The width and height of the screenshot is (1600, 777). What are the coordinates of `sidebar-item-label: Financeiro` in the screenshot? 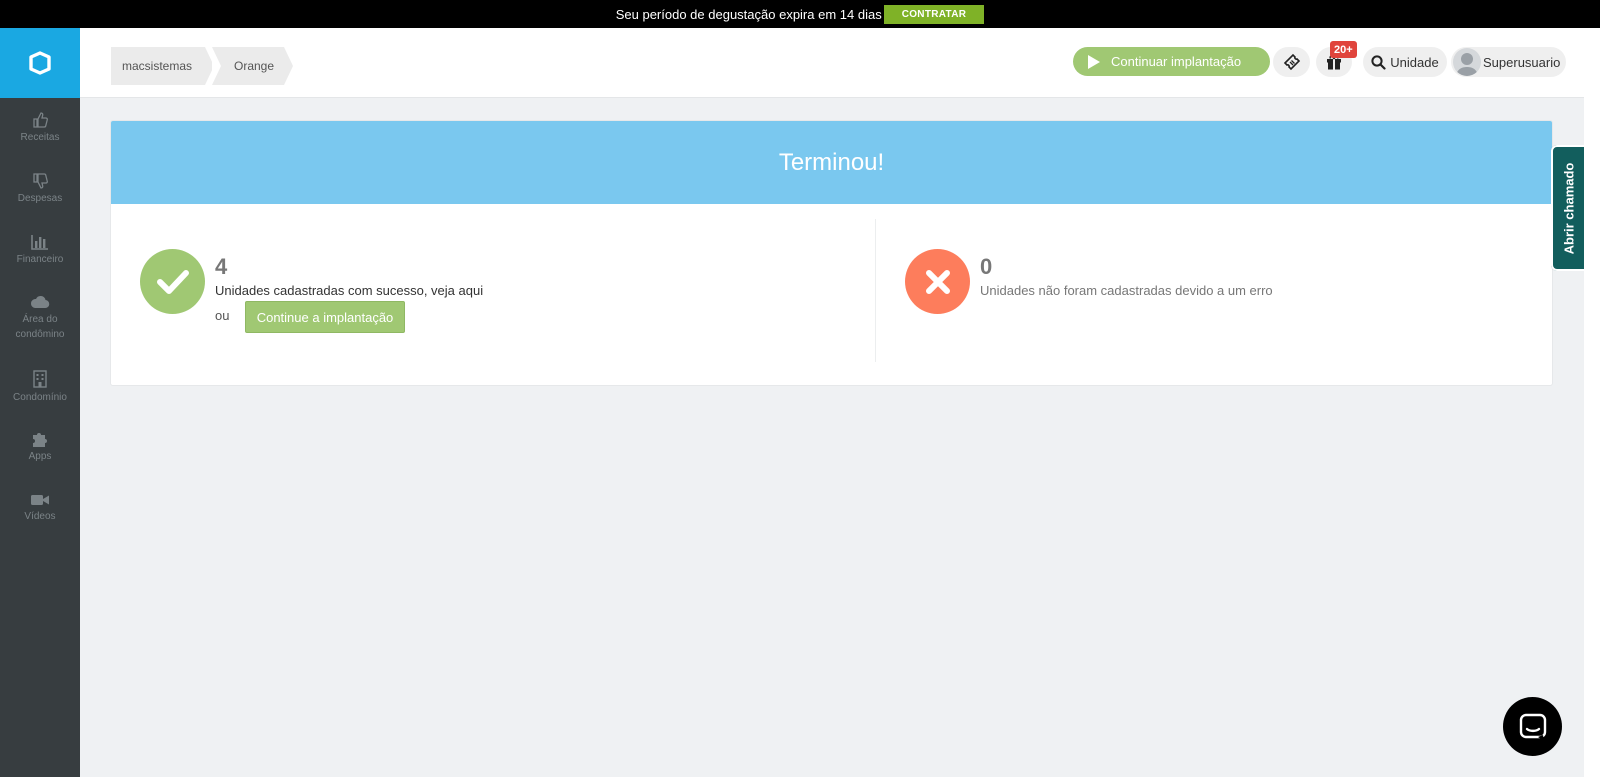 It's located at (40, 259).